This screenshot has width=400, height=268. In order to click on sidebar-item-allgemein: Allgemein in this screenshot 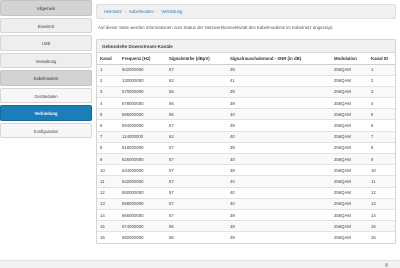, I will do `click(46, 8)`.